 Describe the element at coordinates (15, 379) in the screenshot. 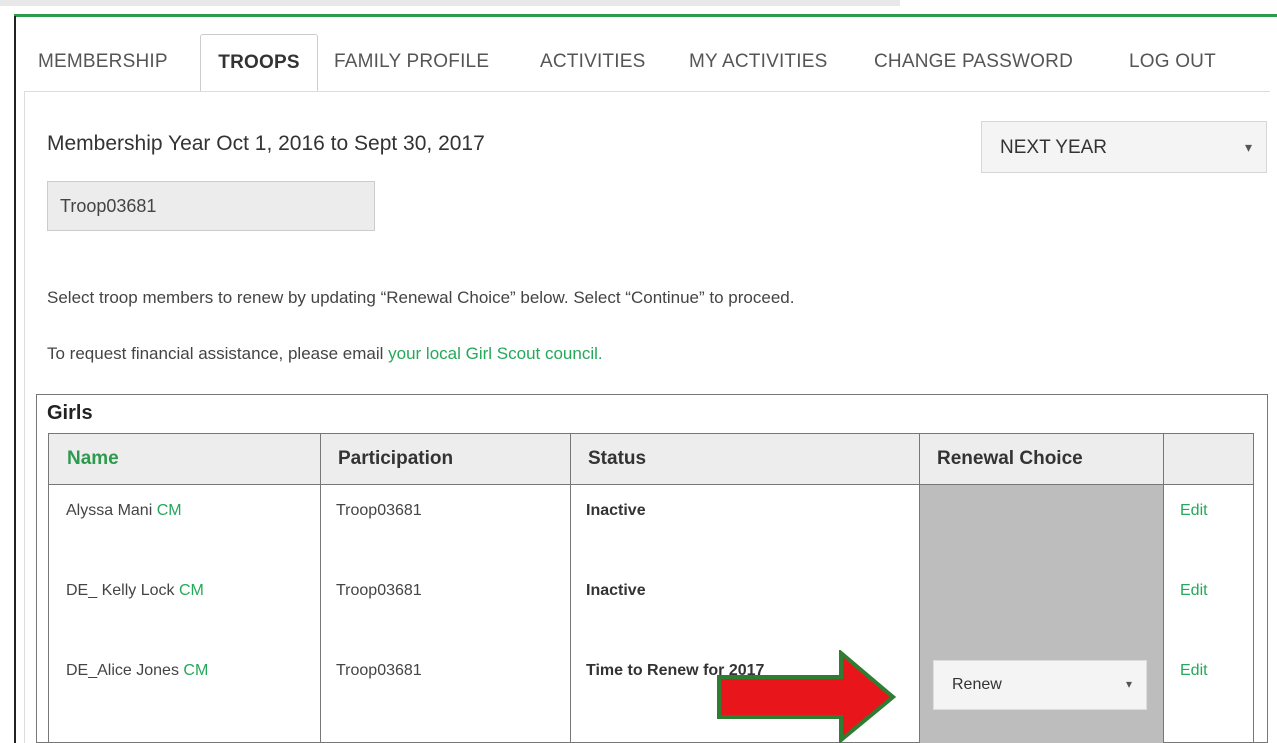

I see `frame-border` at that location.